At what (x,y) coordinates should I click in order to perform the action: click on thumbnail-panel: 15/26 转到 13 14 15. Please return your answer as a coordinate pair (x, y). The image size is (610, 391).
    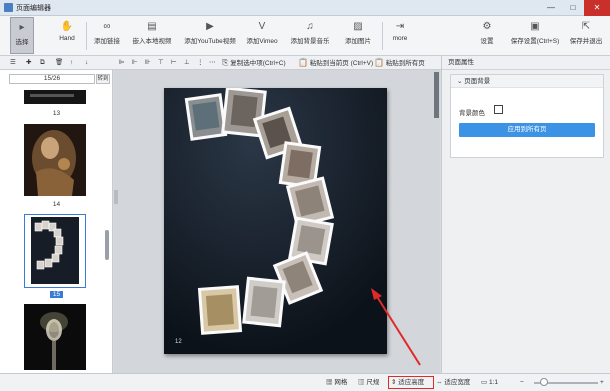
    Looking at the image, I should click on (56, 221).